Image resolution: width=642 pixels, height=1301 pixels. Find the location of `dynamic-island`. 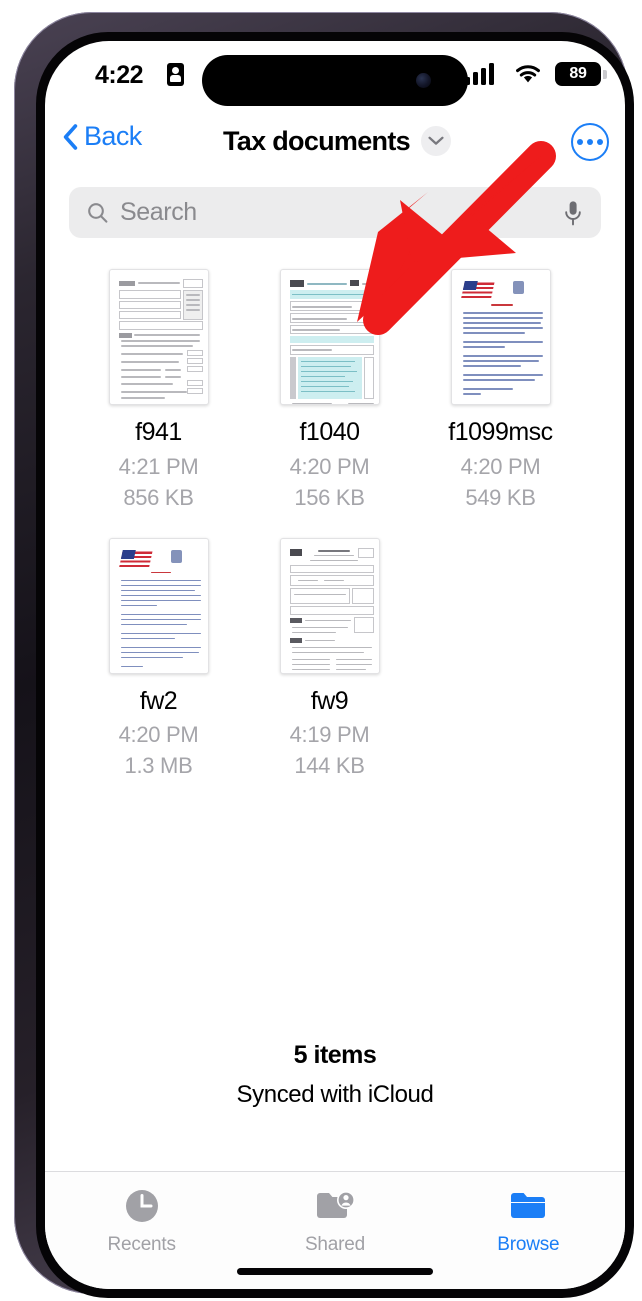

dynamic-island is located at coordinates (335, 80).